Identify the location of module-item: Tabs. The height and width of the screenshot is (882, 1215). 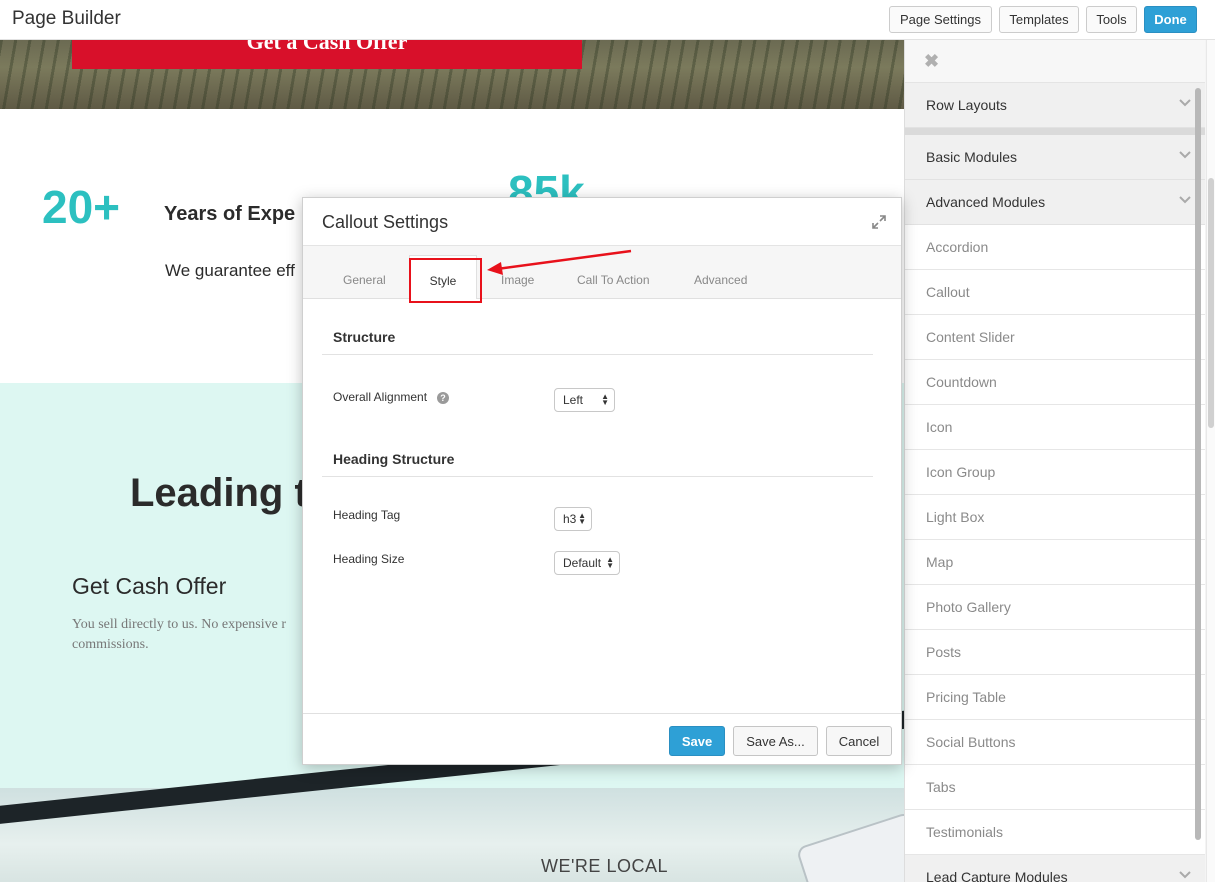
(1055, 787).